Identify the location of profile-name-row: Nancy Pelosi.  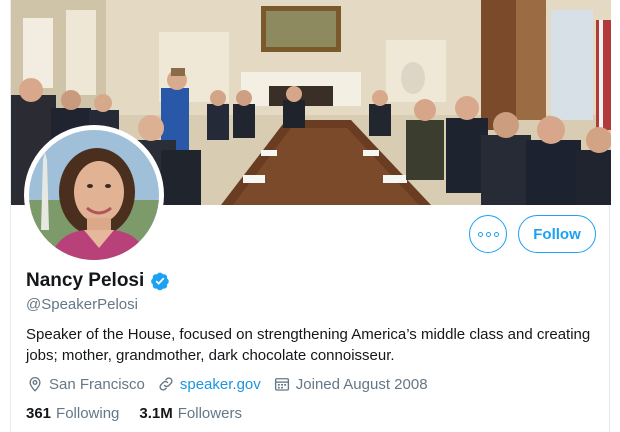
(98, 281).